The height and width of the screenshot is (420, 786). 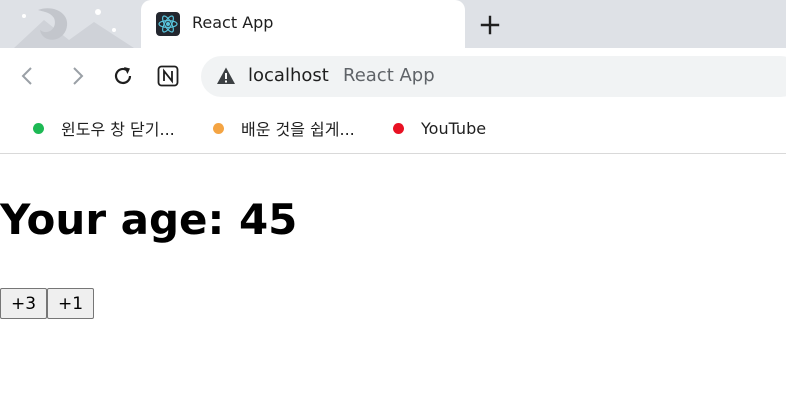 I want to click on bookmarks-bar: 윈도우 창 닫기... 배운 것을 쉽게... YouTube, so click(x=393, y=129).